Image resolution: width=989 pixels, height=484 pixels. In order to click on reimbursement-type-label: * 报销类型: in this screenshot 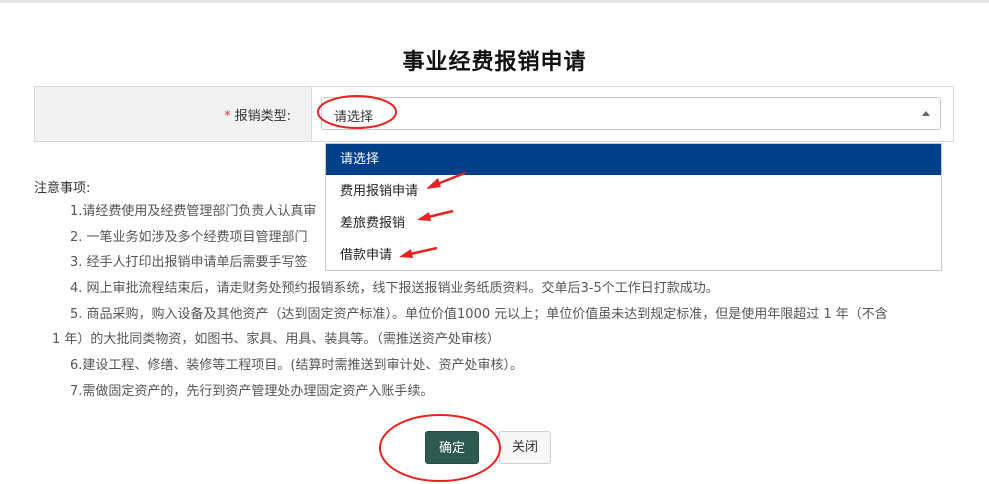, I will do `click(257, 114)`.